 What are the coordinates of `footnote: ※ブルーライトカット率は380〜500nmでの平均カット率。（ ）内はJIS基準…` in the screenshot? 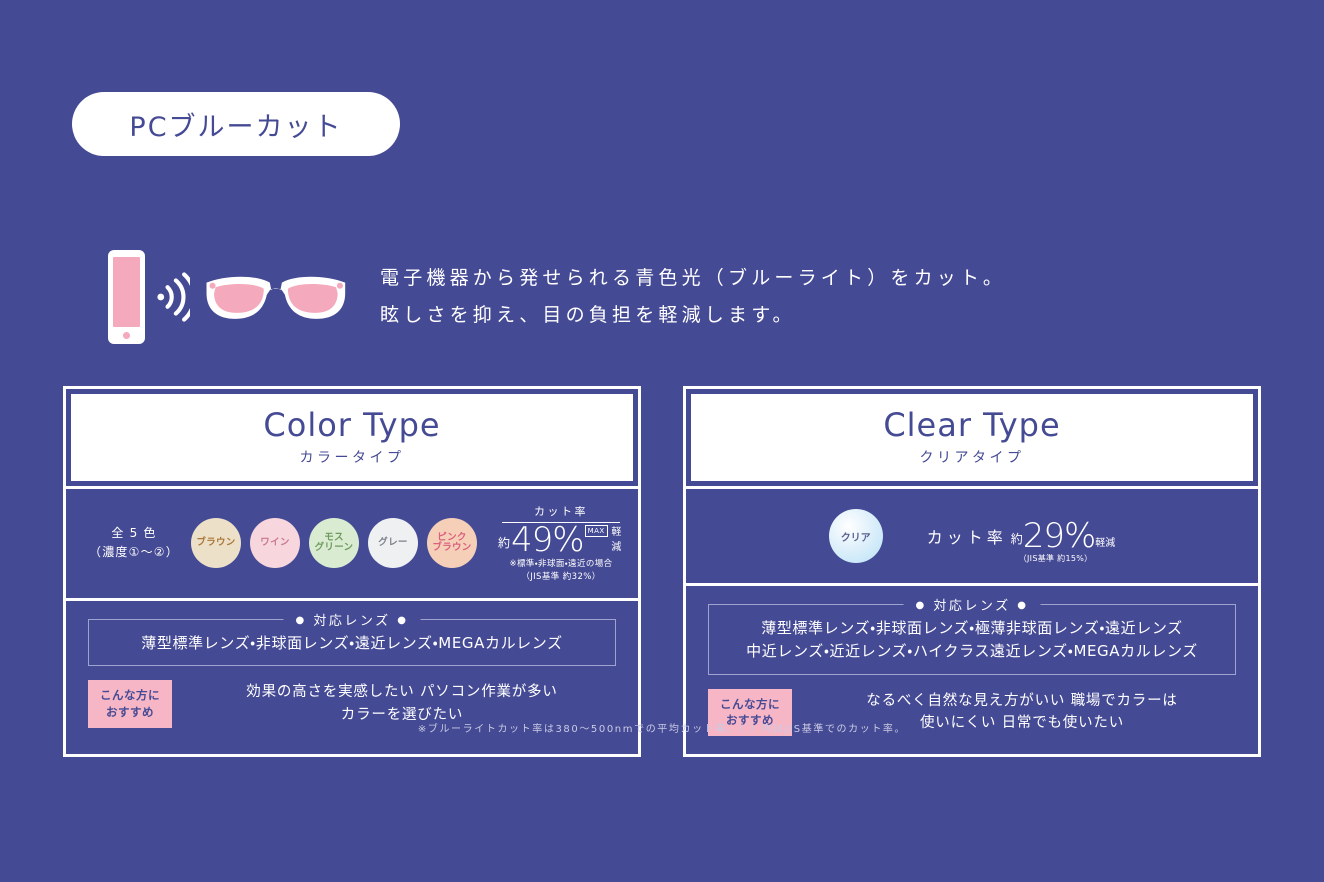 It's located at (662, 729).